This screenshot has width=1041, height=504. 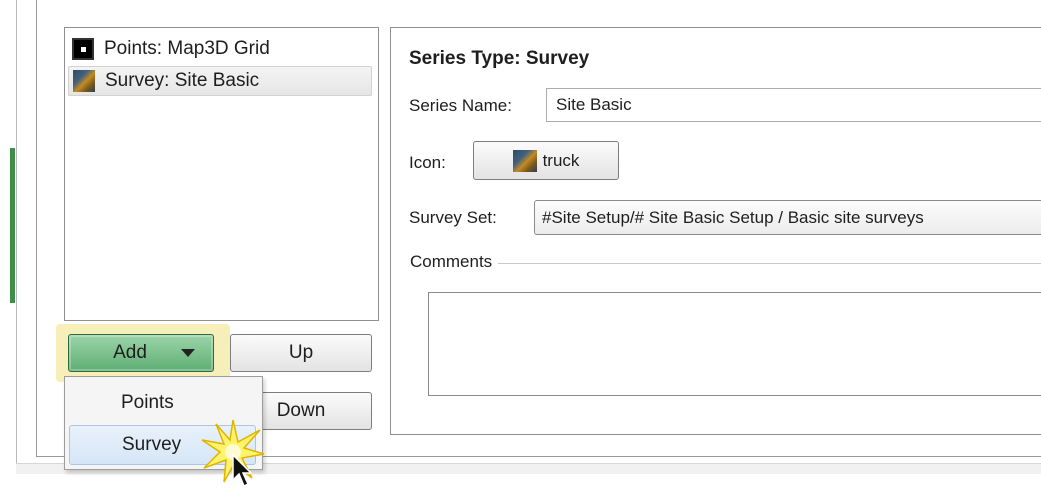 I want to click on comments-group-divider, so click(x=765, y=263).